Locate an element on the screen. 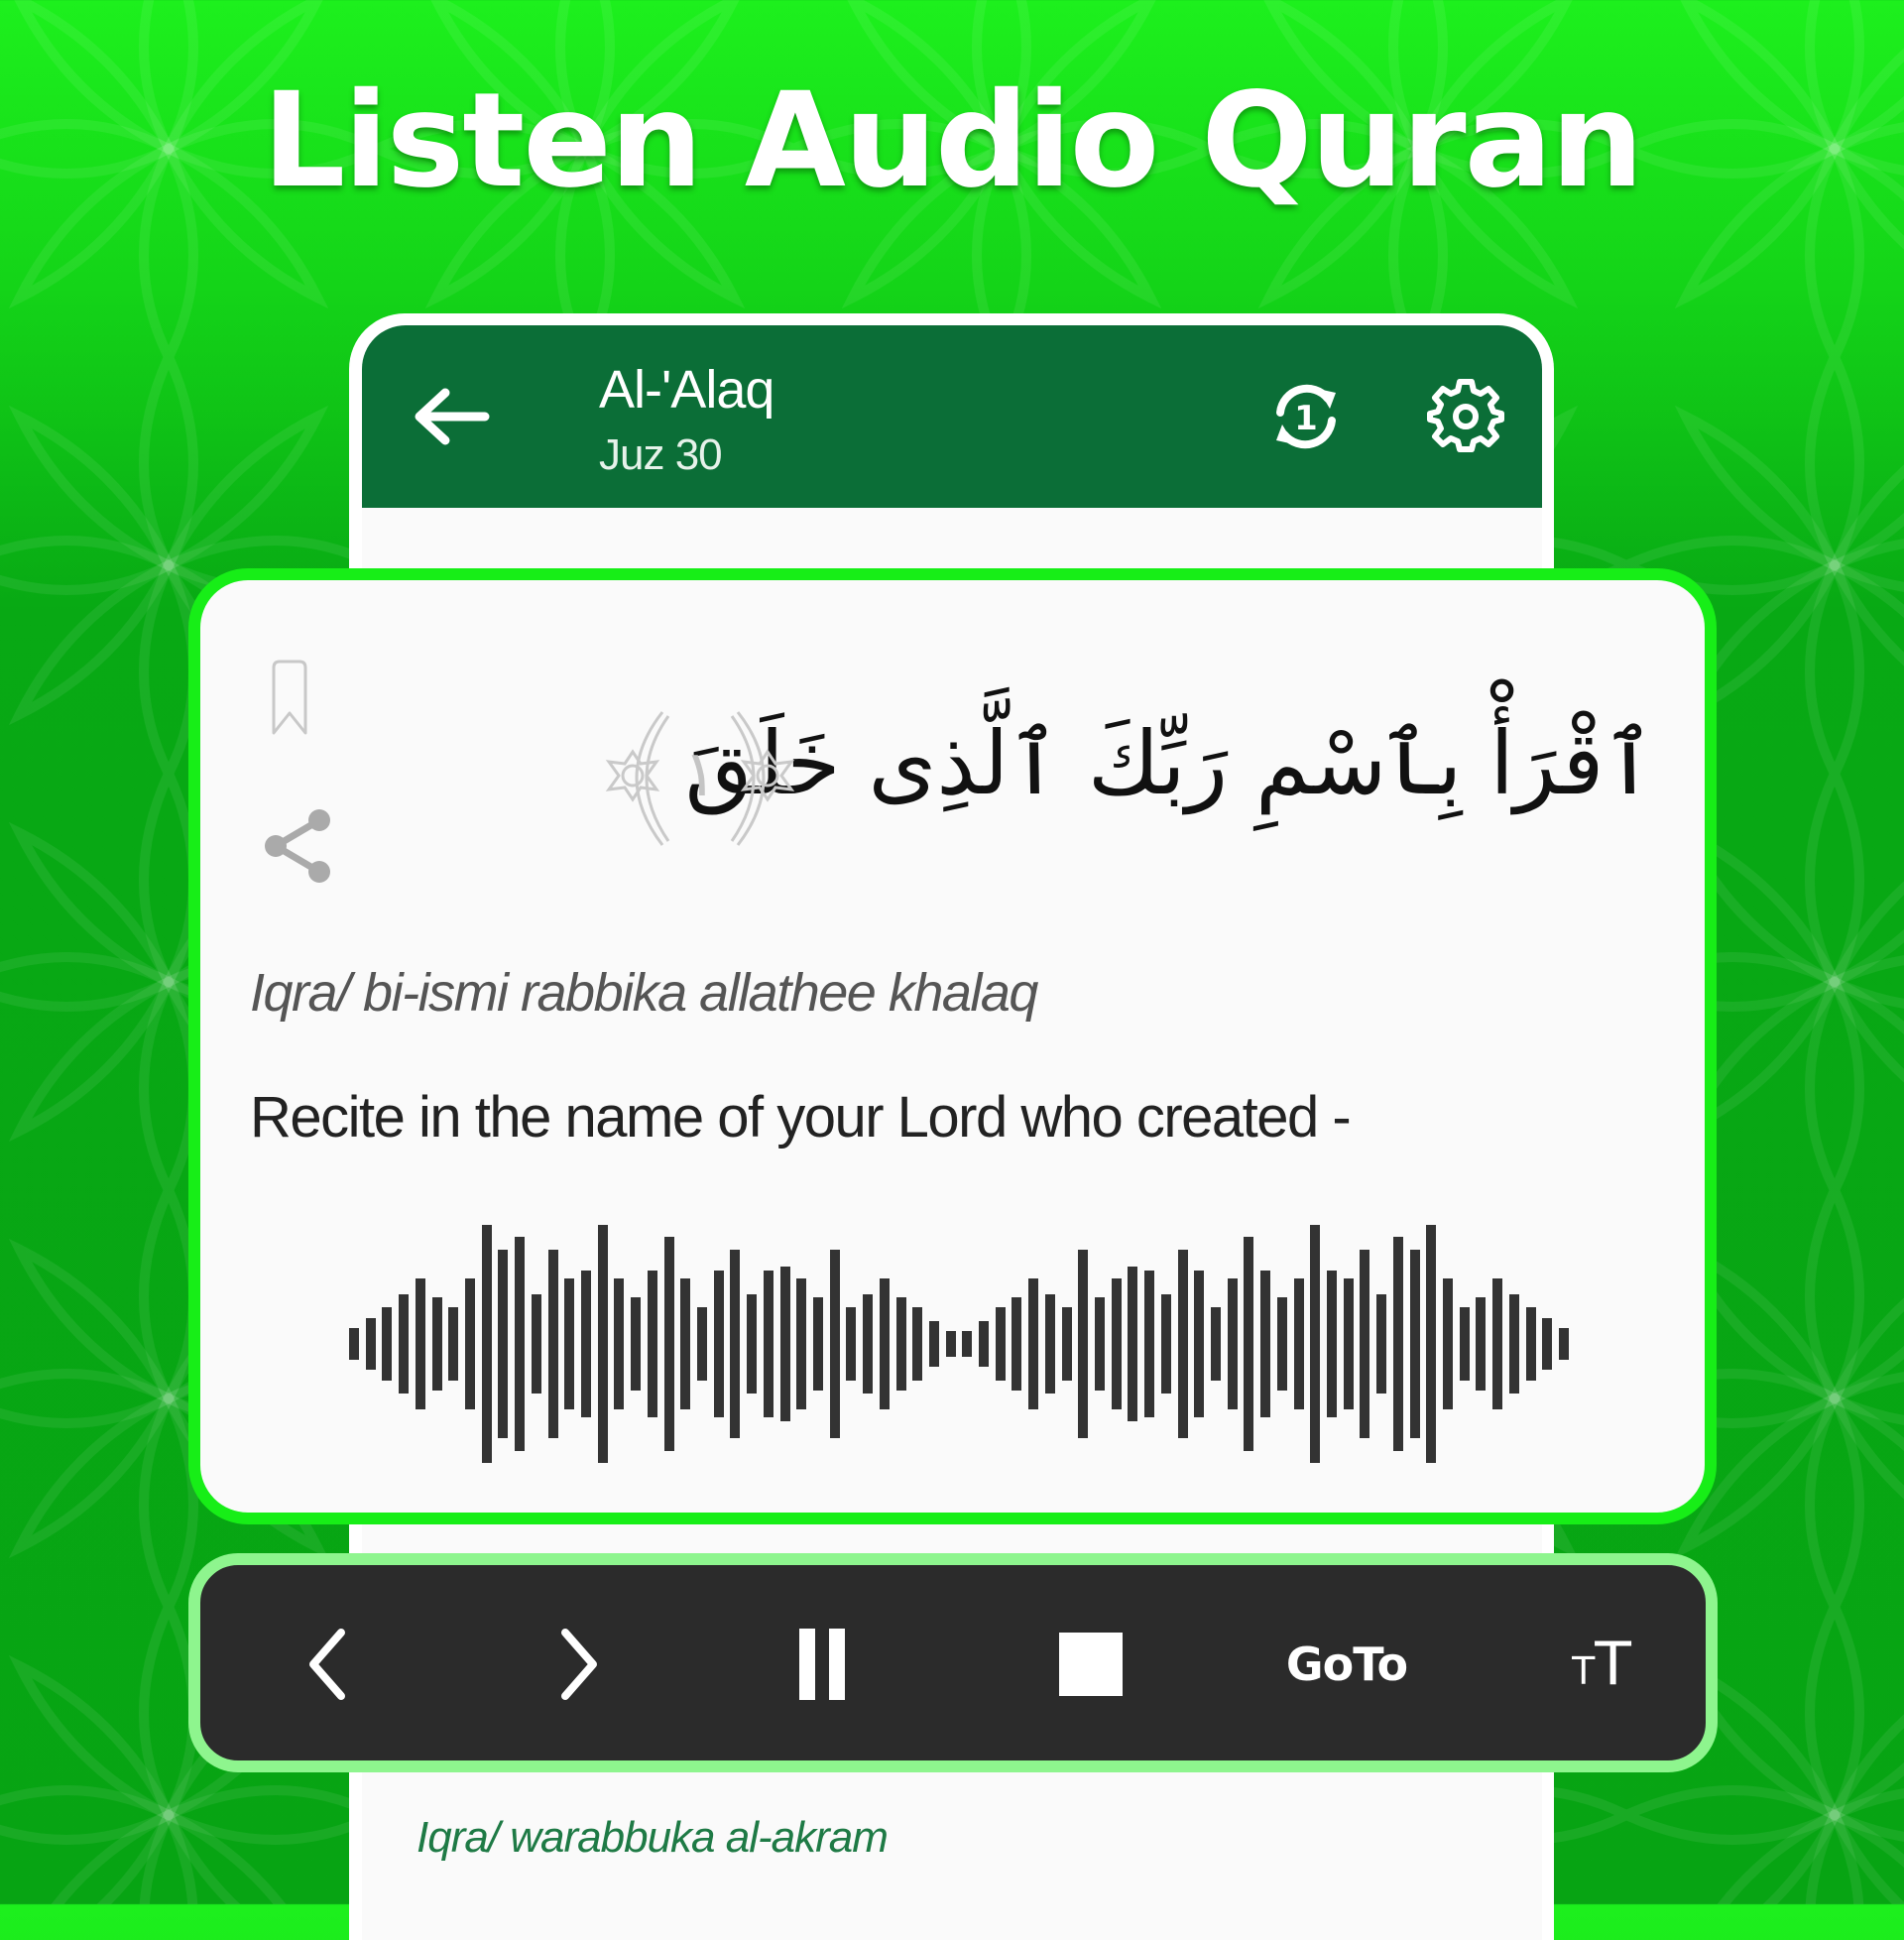  text-size-big-glyph: T is located at coordinates (1613, 1664).